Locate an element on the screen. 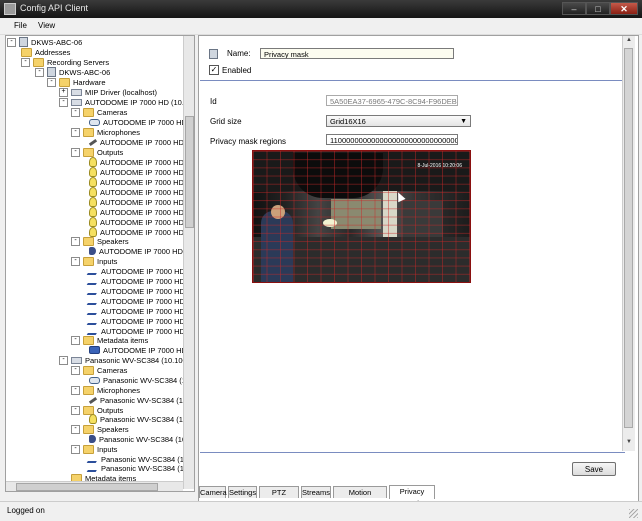 The height and width of the screenshot is (521, 642). status-bar: Logged on is located at coordinates (321, 511).